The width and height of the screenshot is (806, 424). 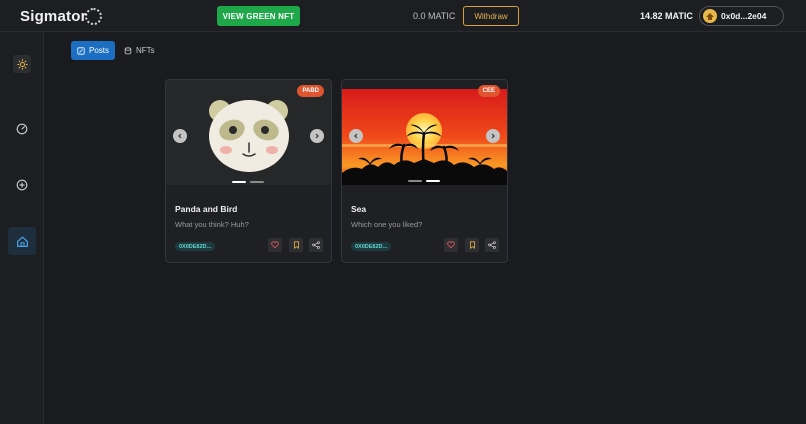 I want to click on sidebar-item-home, so click(x=22, y=241).